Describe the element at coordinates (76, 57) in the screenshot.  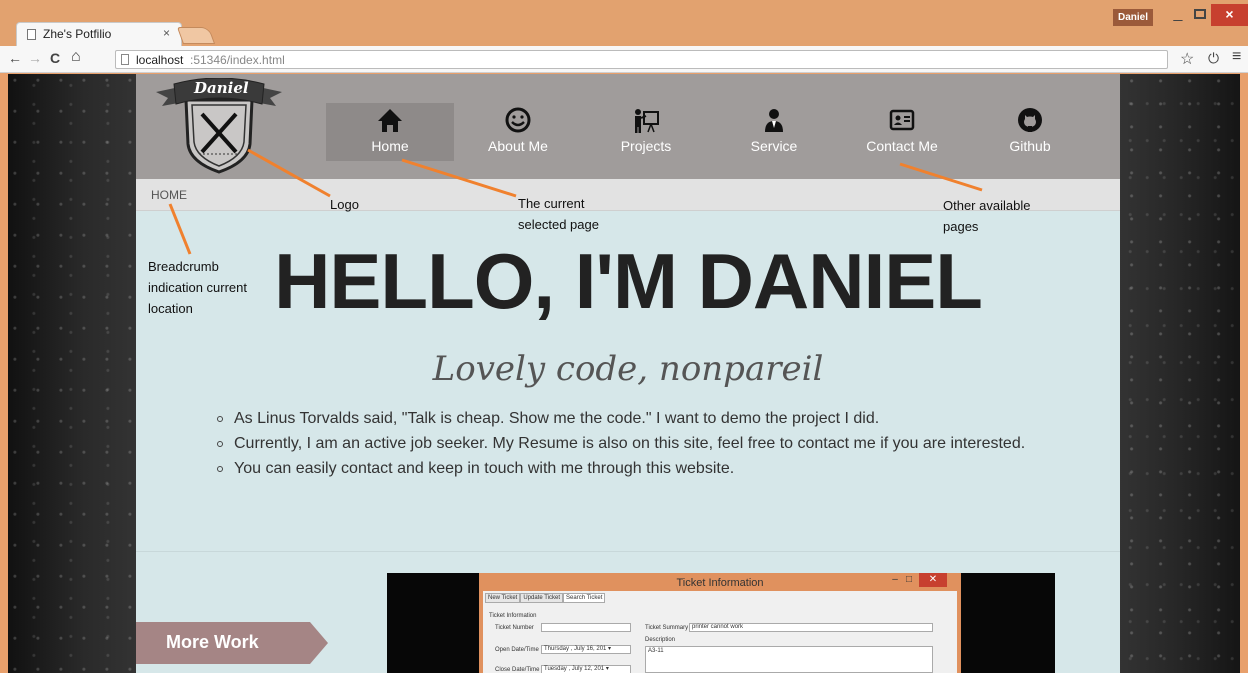
I see `home-button-icon: ⌂` at that location.